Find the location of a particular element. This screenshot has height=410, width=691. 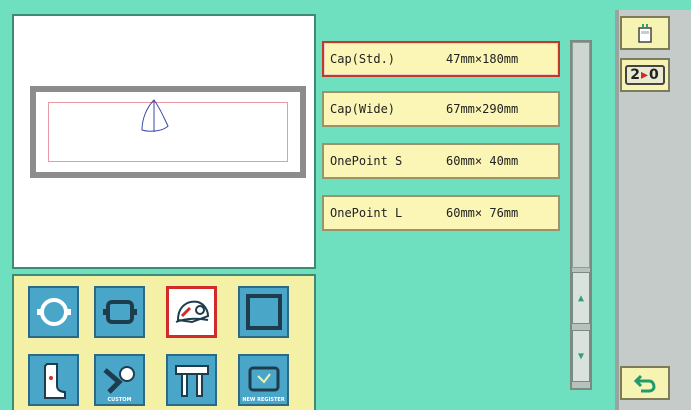

head-select-button: 2▸0 is located at coordinates (645, 75).